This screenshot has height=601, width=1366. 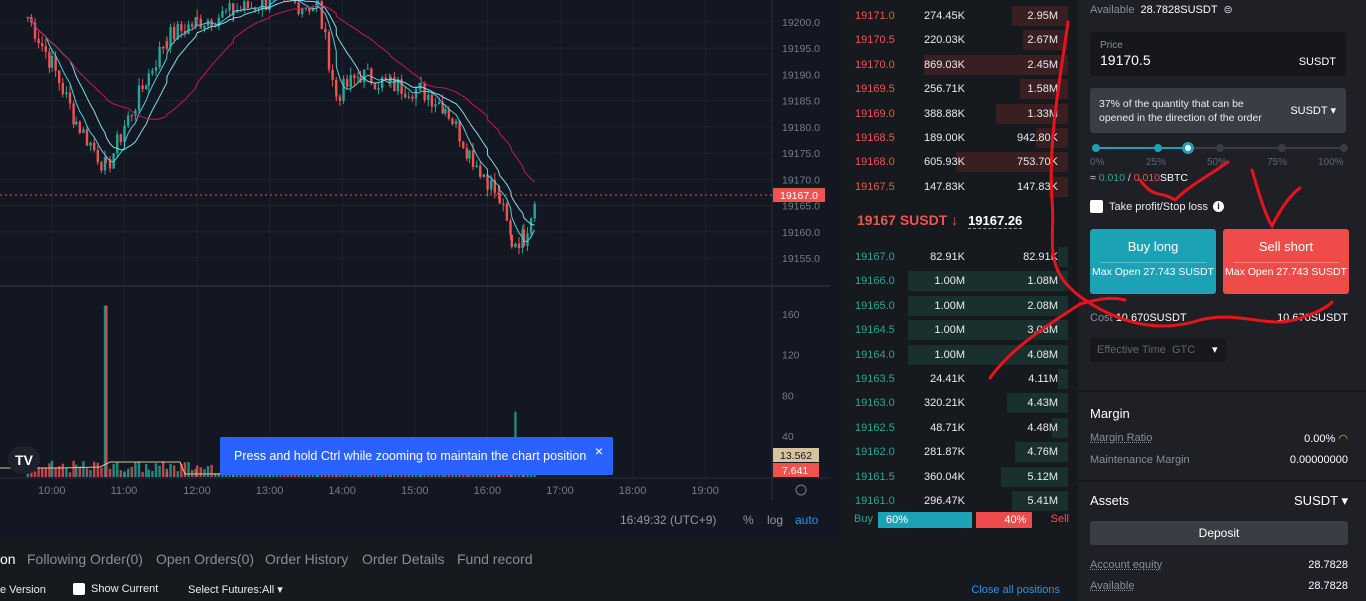 I want to click on show-current-checkbox, so click(x=79, y=589).